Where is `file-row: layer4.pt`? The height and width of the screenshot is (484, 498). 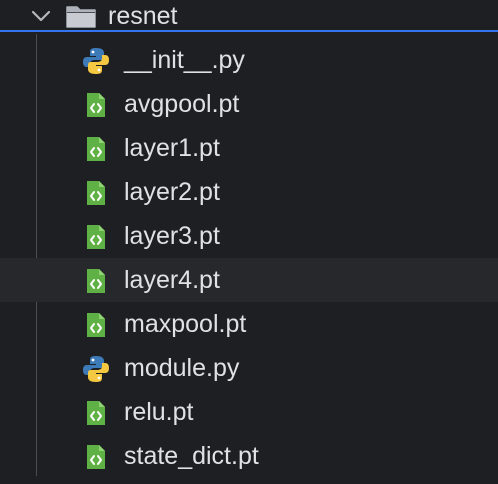
file-row: layer4.pt is located at coordinates (249, 280).